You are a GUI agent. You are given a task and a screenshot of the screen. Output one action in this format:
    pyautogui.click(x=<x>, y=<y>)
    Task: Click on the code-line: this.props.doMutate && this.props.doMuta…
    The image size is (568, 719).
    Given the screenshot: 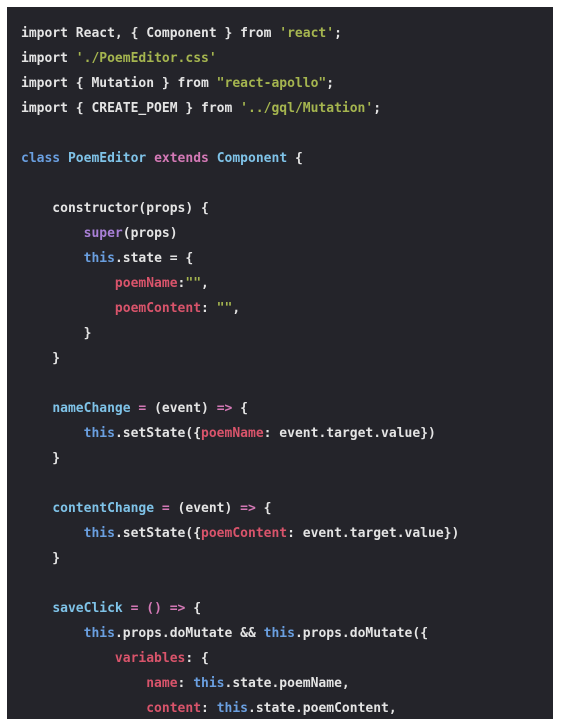 What is the action you would take?
    pyautogui.click(x=280, y=633)
    